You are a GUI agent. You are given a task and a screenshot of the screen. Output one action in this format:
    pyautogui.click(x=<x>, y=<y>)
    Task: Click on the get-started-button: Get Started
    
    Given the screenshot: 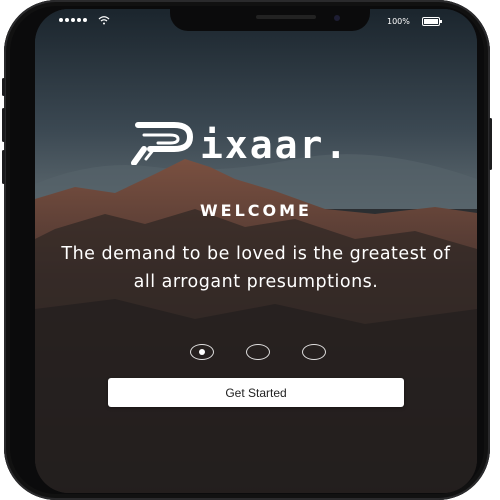 What is the action you would take?
    pyautogui.click(x=256, y=392)
    